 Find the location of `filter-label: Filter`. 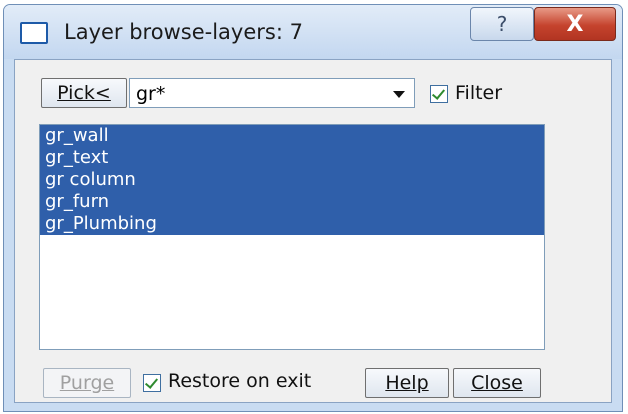

filter-label: Filter is located at coordinates (479, 93).